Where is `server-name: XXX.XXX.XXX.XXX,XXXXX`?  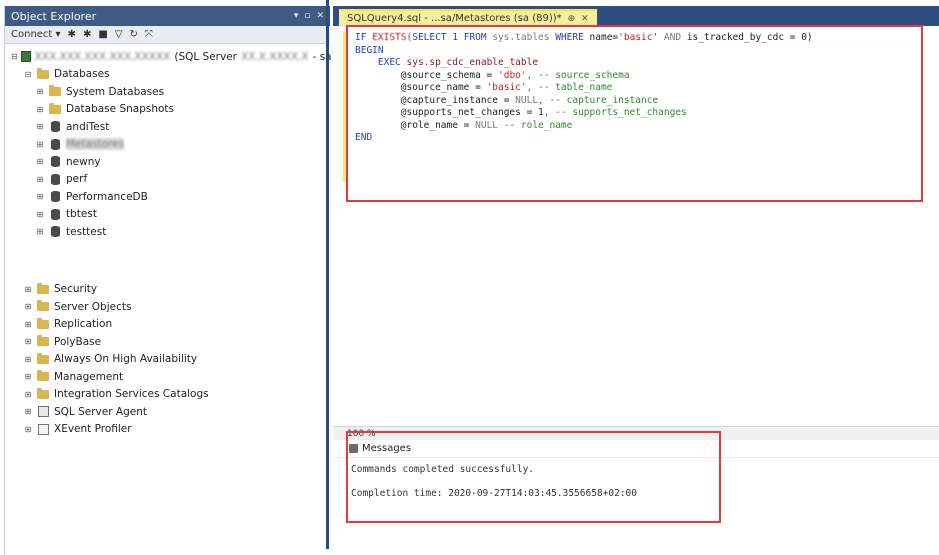
server-name: XXX.XXX.XXX.XXX,XXXXX is located at coordinates (102, 56).